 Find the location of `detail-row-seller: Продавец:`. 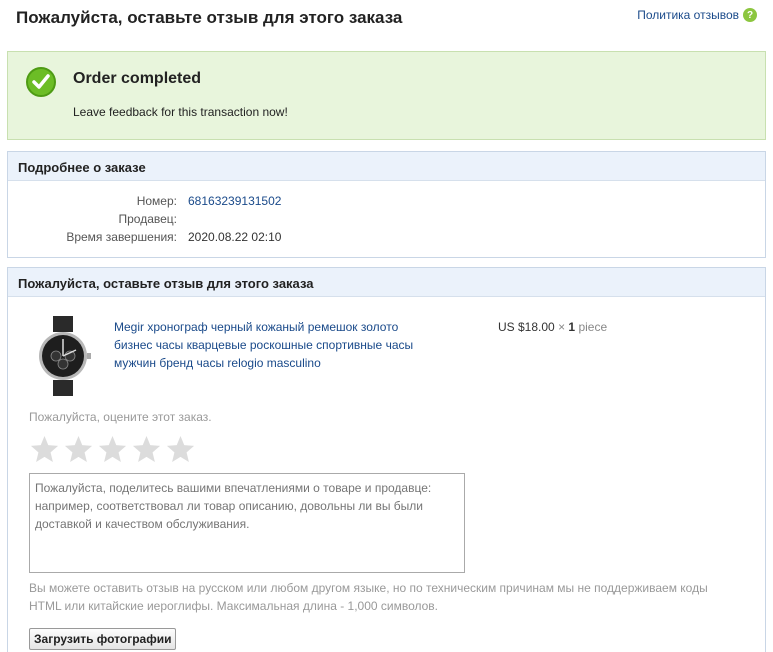

detail-row-seller: Продавец: is located at coordinates (386, 221).